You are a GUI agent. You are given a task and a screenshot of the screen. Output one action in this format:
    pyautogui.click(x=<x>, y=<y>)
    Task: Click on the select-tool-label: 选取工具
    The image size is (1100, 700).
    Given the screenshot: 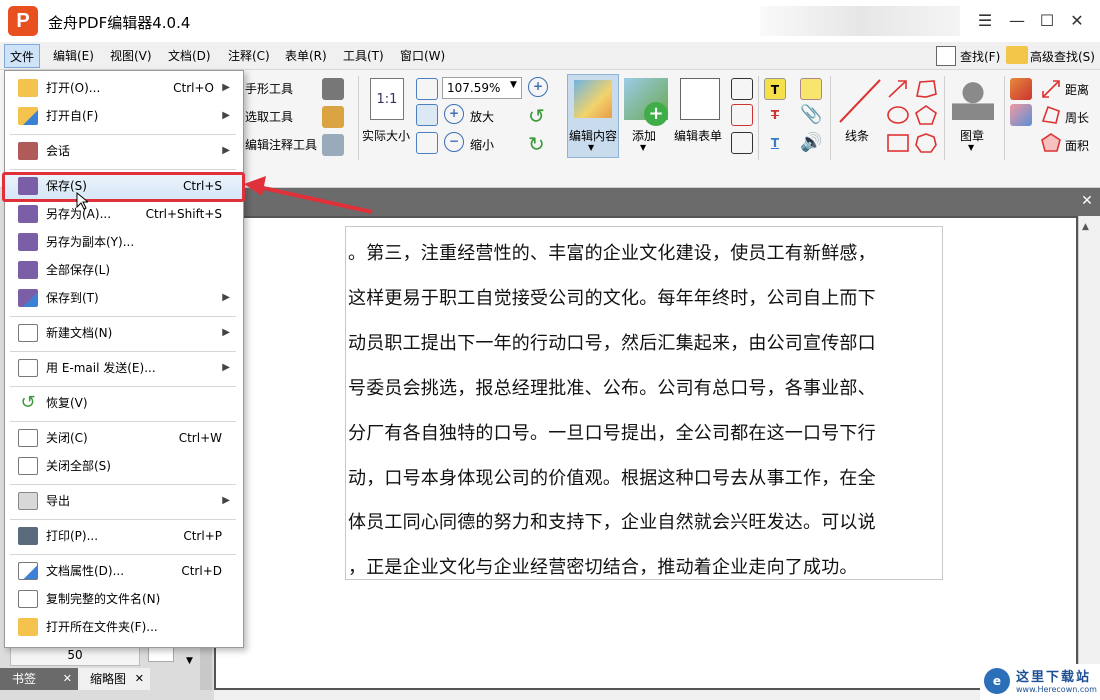 What is the action you would take?
    pyautogui.click(x=269, y=116)
    